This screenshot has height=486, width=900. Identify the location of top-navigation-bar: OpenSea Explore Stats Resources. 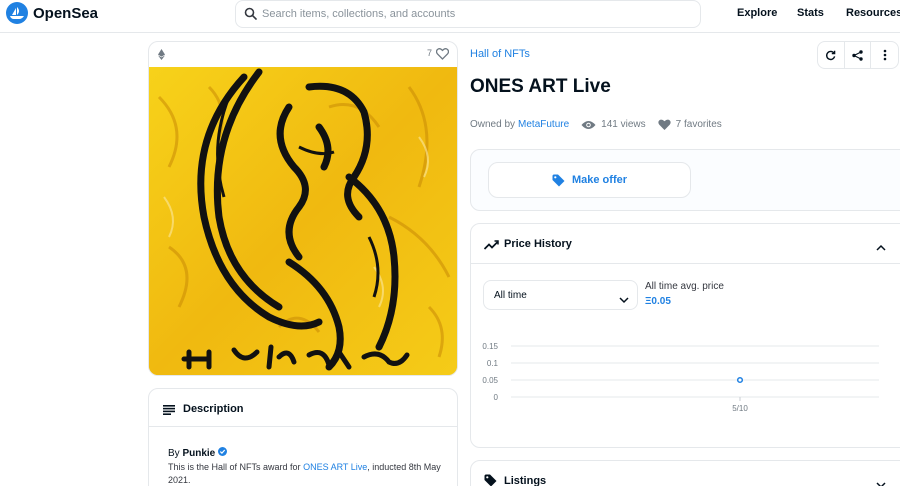
(450, 16).